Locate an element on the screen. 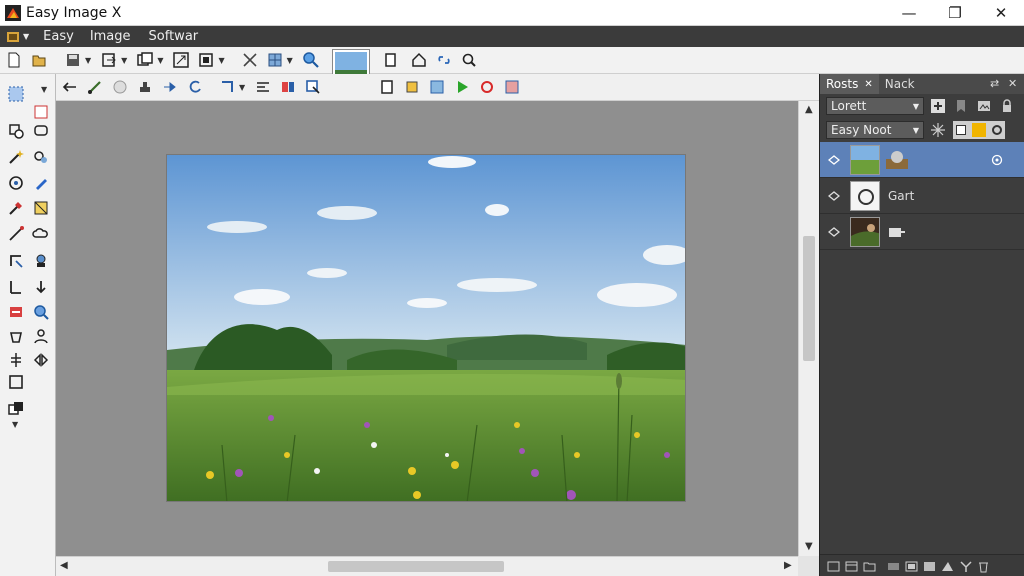 The width and height of the screenshot is (1024, 576). tab-close-icon: ✕ is located at coordinates (868, 84).